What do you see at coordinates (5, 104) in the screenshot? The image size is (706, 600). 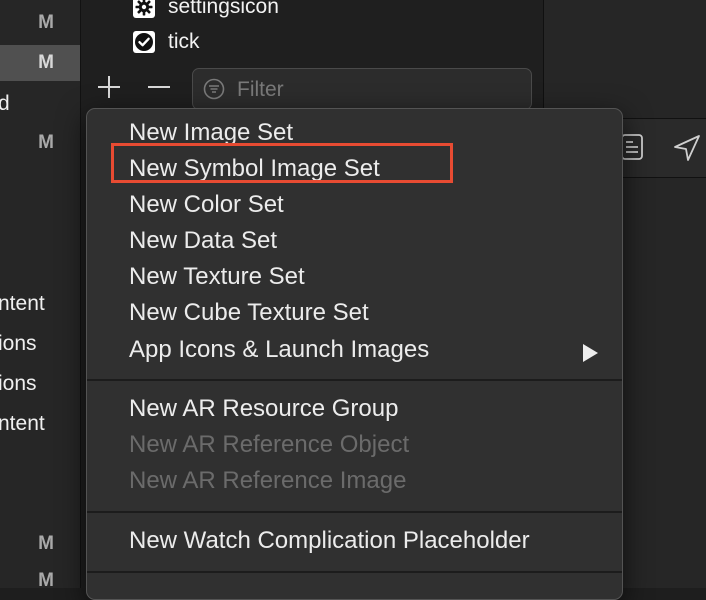 I see `navigator-row-label: d` at bounding box center [5, 104].